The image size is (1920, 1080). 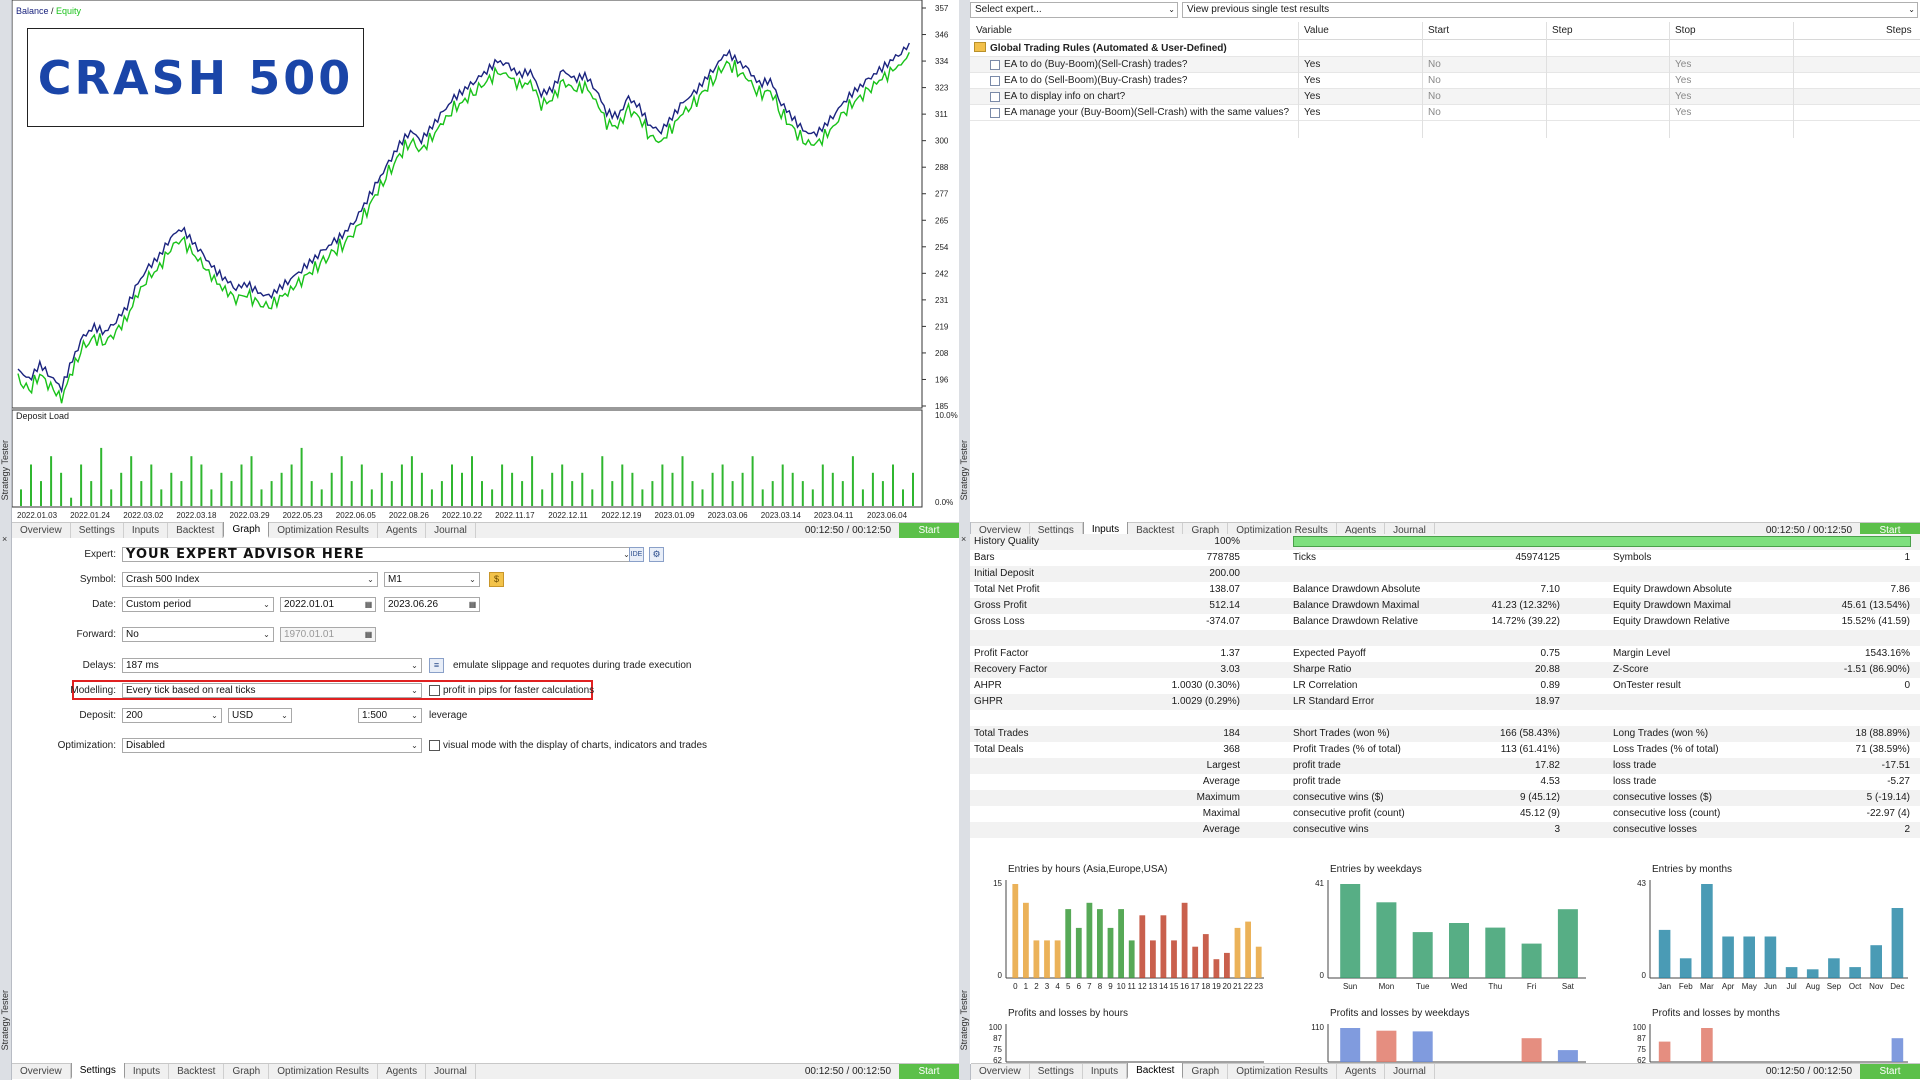 I want to click on expert-select: YOUR EXPERT ADVISOR HERE ⌄, so click(x=378, y=554).